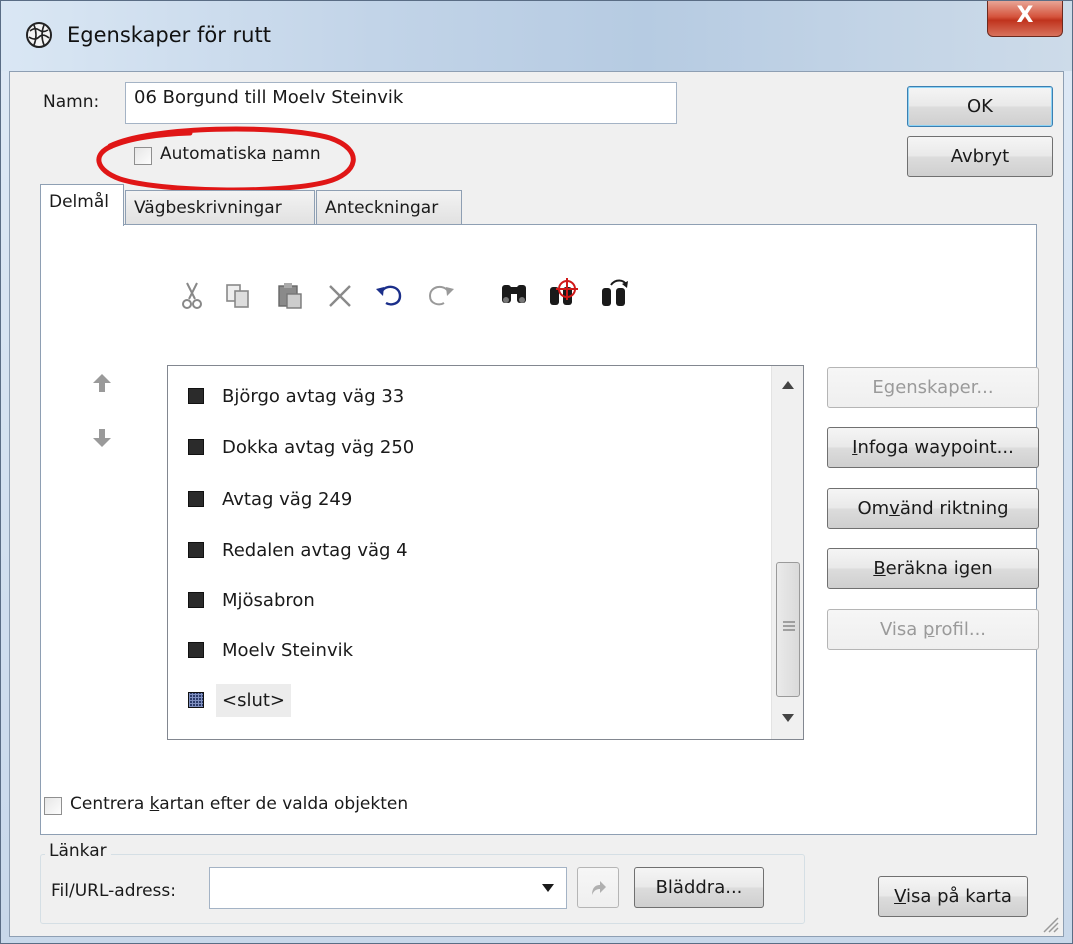  Describe the element at coordinates (71, 102) in the screenshot. I see `name-label: Namn:` at that location.